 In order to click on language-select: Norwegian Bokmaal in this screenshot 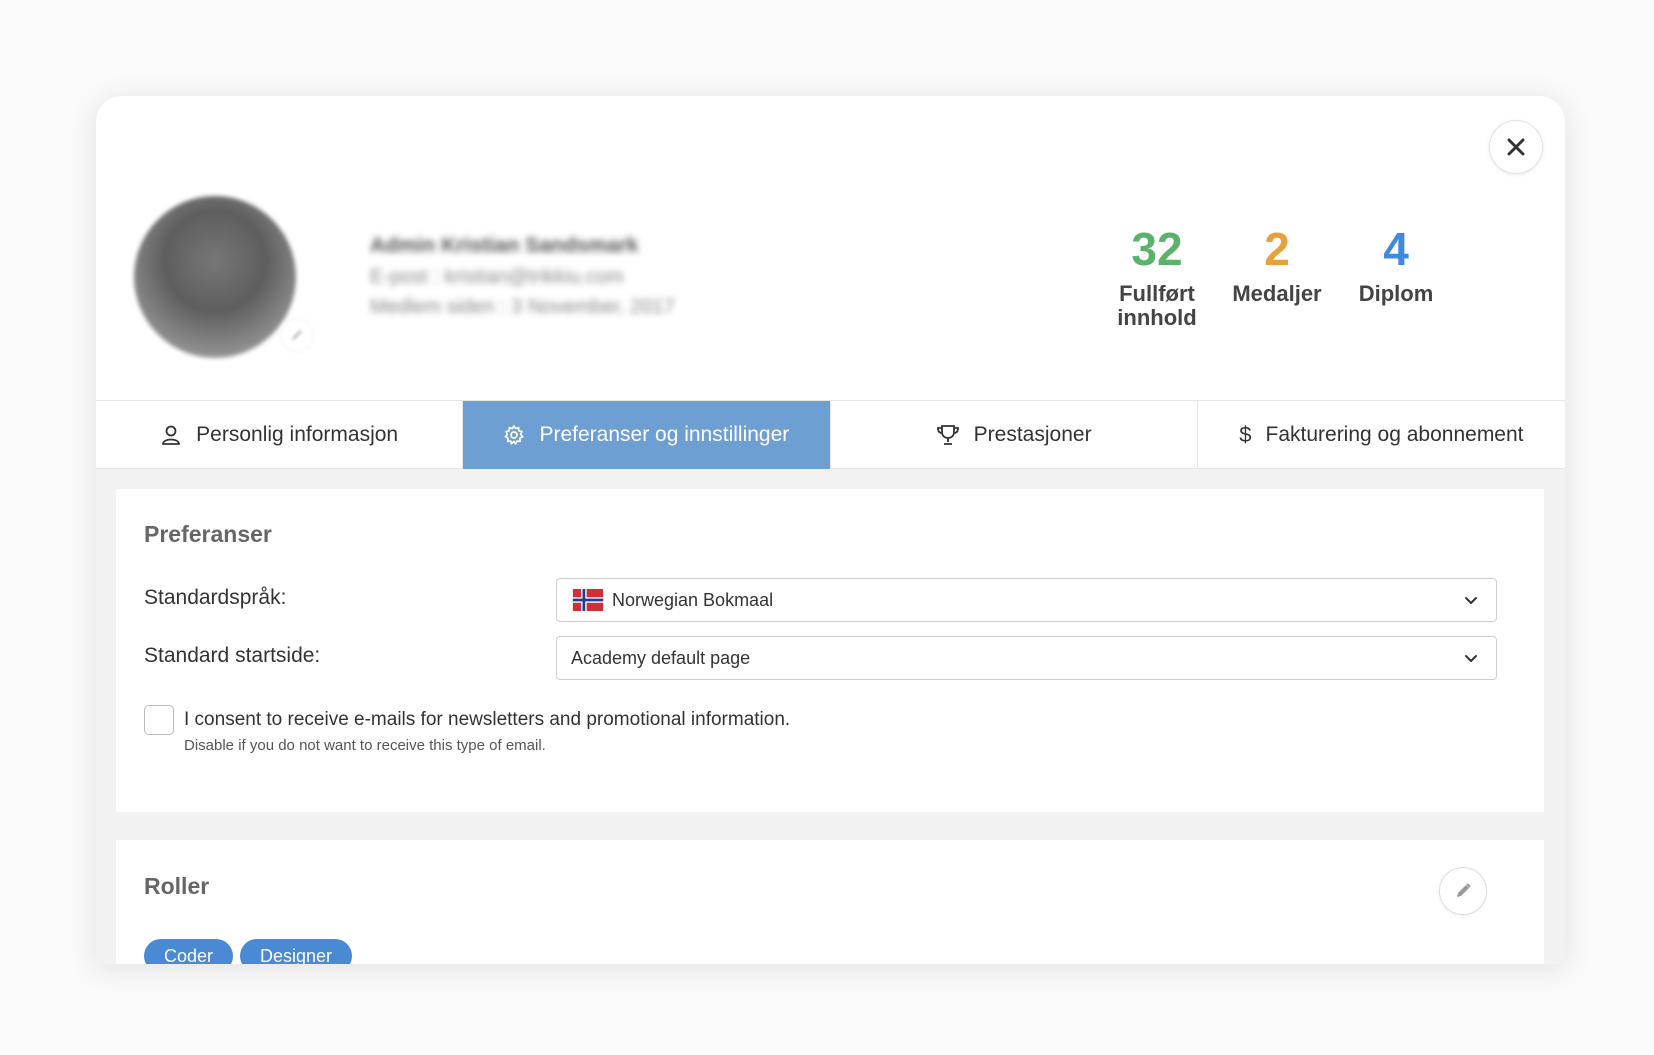, I will do `click(1026, 600)`.